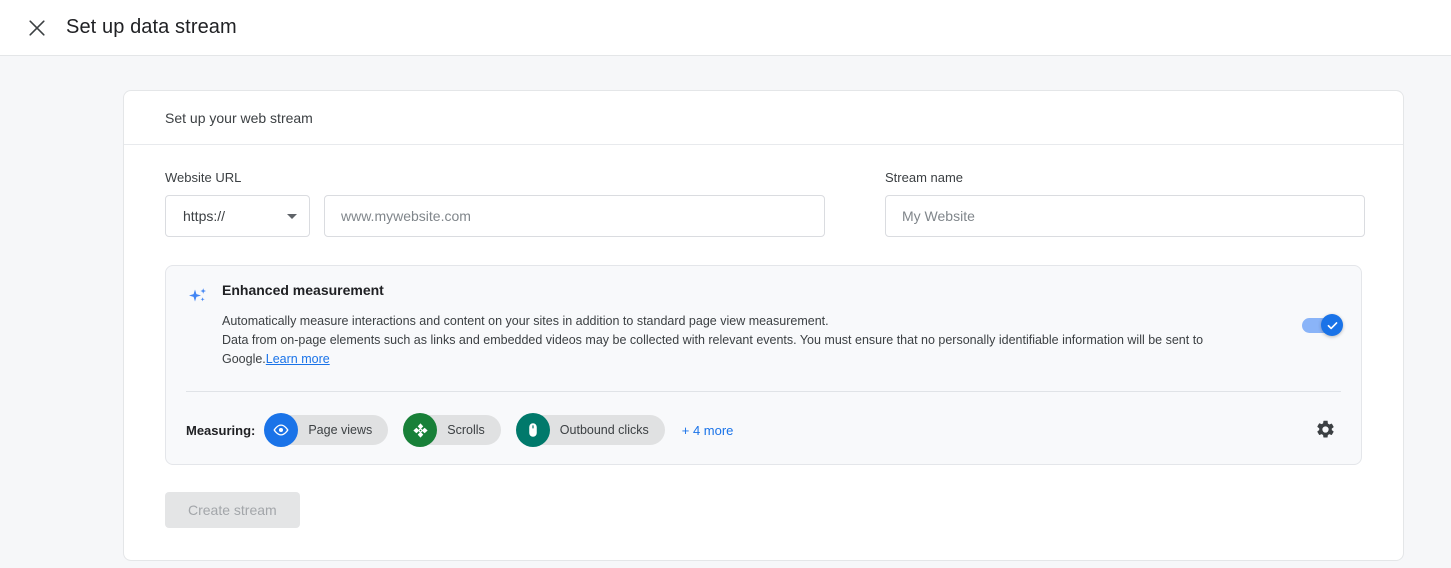 The width and height of the screenshot is (1451, 568). Describe the element at coordinates (237, 216) in the screenshot. I see `scheme-select: https://` at that location.